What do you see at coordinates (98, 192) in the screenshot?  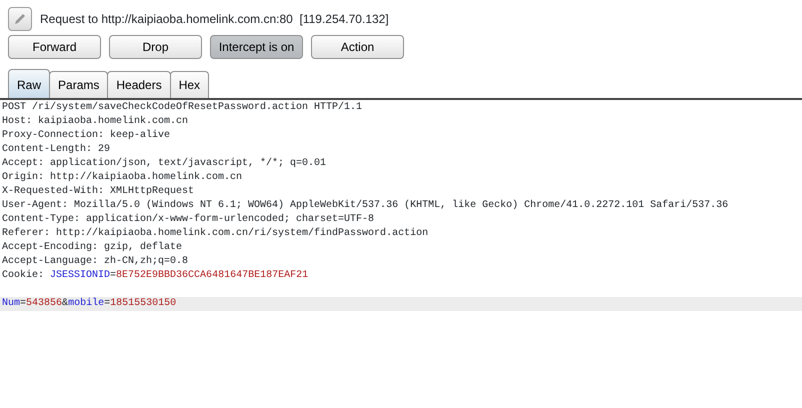 I see `request-line: X-Requested-With: XMLHttpRequest` at bounding box center [98, 192].